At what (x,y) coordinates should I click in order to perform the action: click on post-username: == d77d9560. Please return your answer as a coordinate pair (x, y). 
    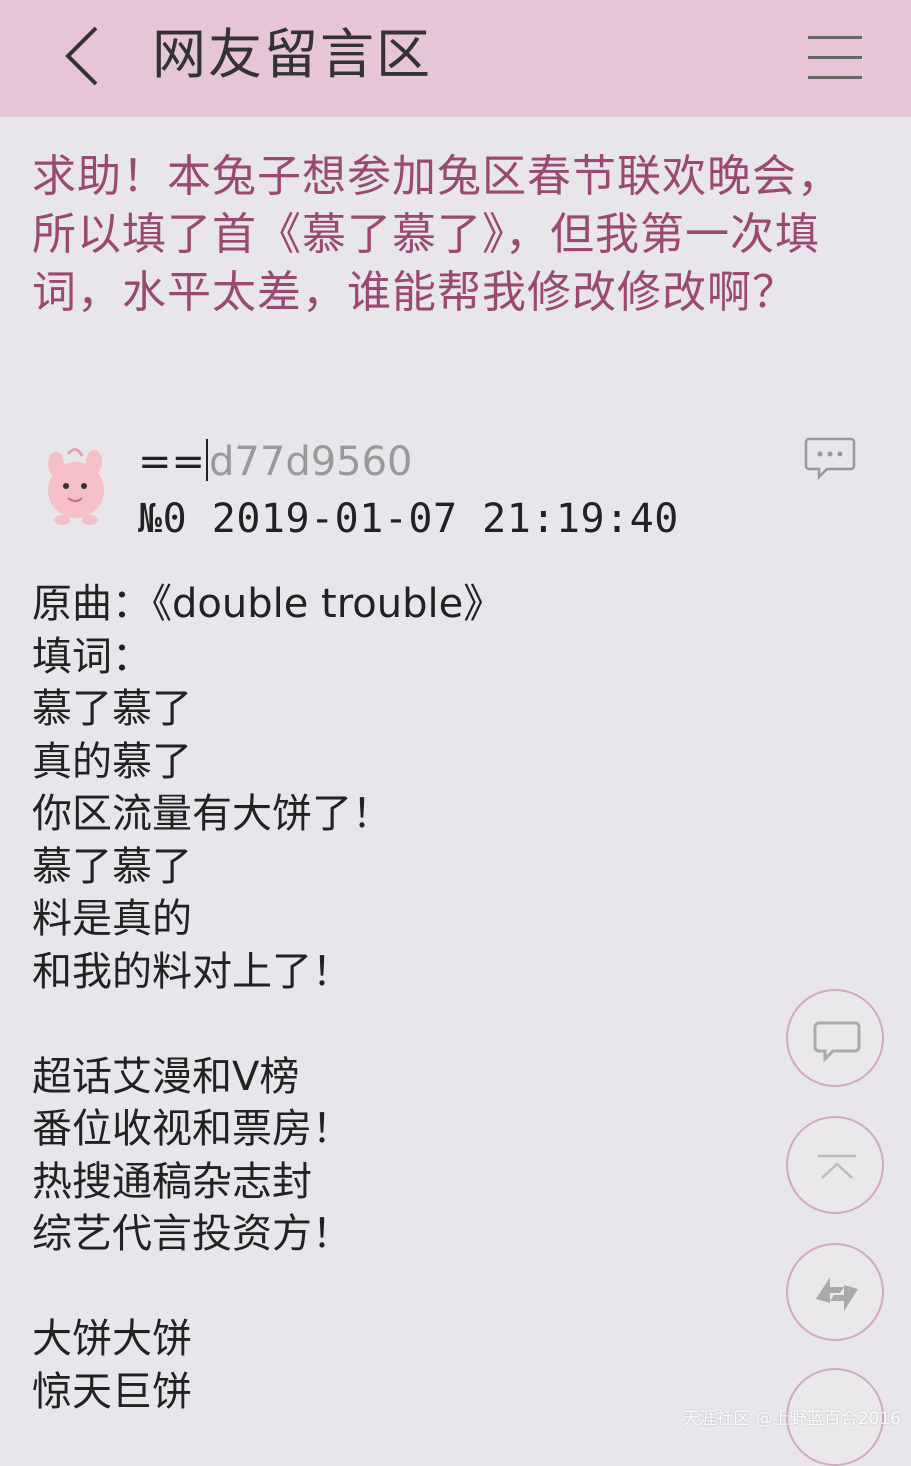
    Looking at the image, I should click on (275, 462).